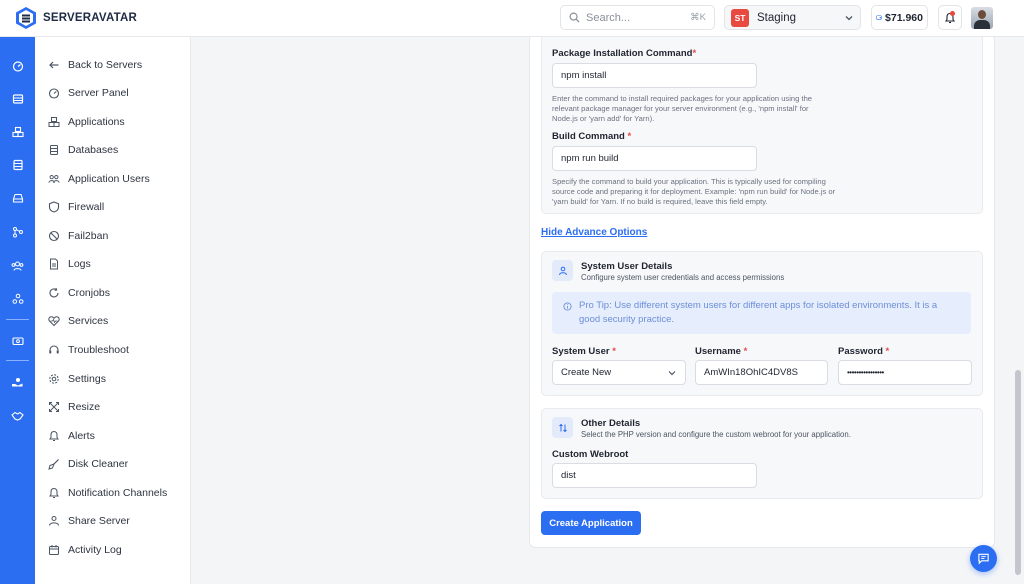 The width and height of the screenshot is (1024, 584). What do you see at coordinates (95, 65) in the screenshot?
I see `sidebar-item-back-to-servers: Back to Servers` at bounding box center [95, 65].